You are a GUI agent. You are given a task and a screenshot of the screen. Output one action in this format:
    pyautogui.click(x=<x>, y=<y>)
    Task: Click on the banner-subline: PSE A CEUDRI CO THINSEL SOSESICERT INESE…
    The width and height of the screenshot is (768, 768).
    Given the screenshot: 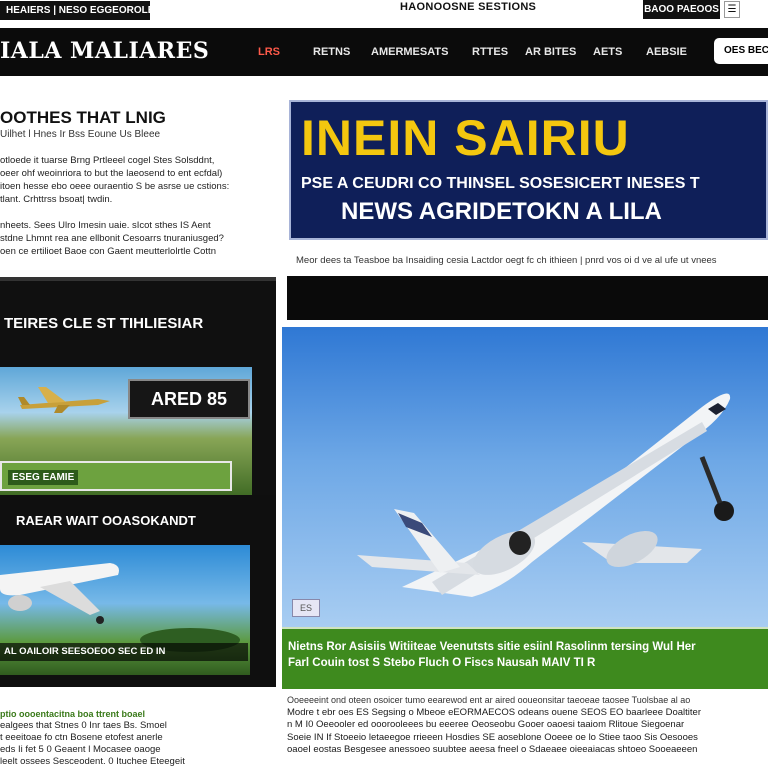 What is the action you would take?
    pyautogui.click(x=500, y=183)
    